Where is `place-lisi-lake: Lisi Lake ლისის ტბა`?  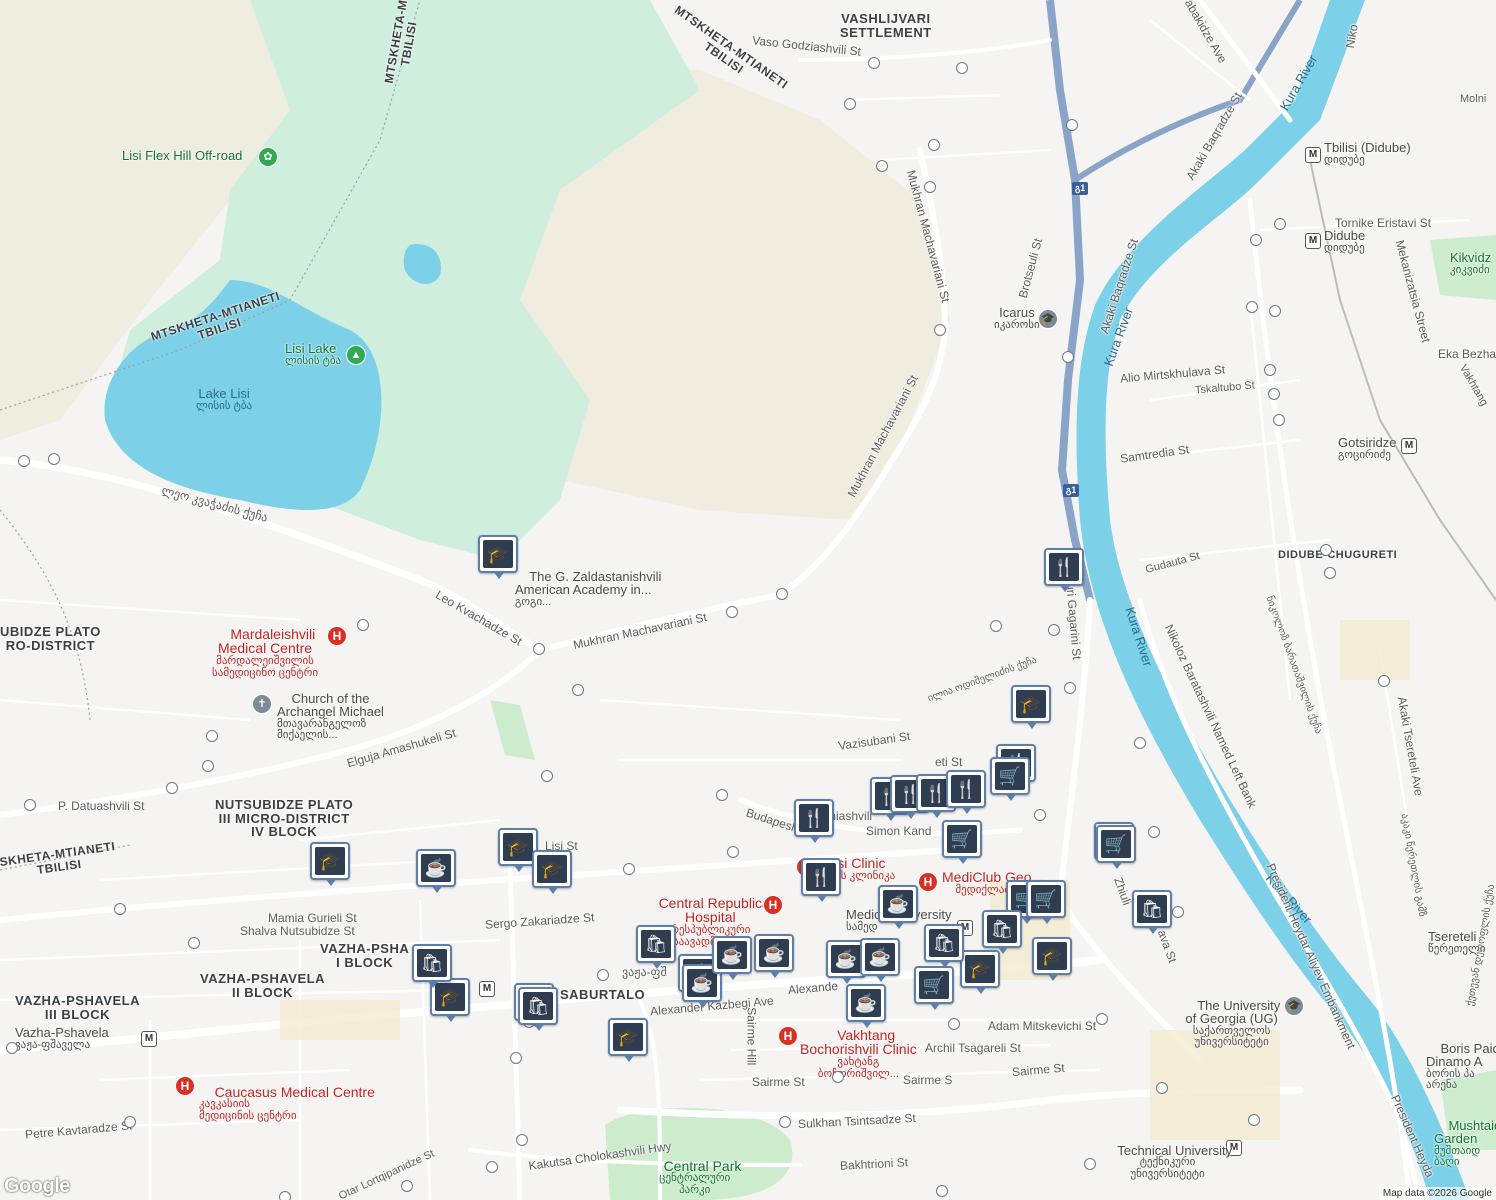
place-lisi-lake: Lisi Lake ლისის ტბა is located at coordinates (313, 354).